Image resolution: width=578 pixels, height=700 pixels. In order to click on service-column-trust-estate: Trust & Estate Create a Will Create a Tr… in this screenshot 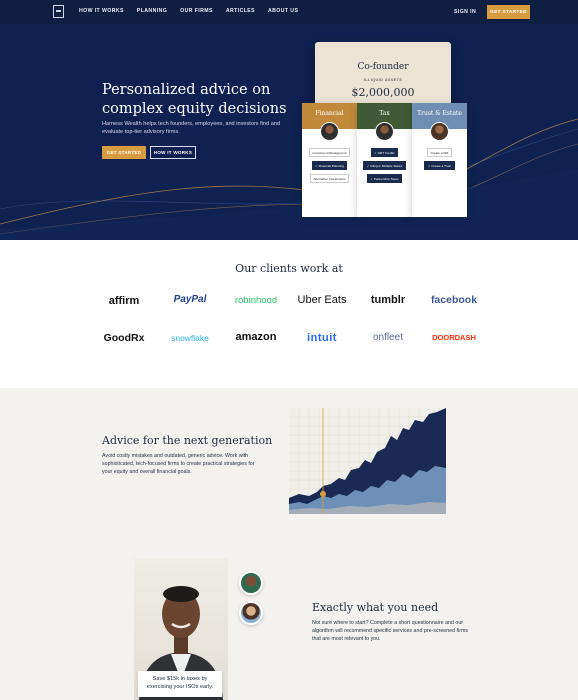, I will do `click(439, 160)`.